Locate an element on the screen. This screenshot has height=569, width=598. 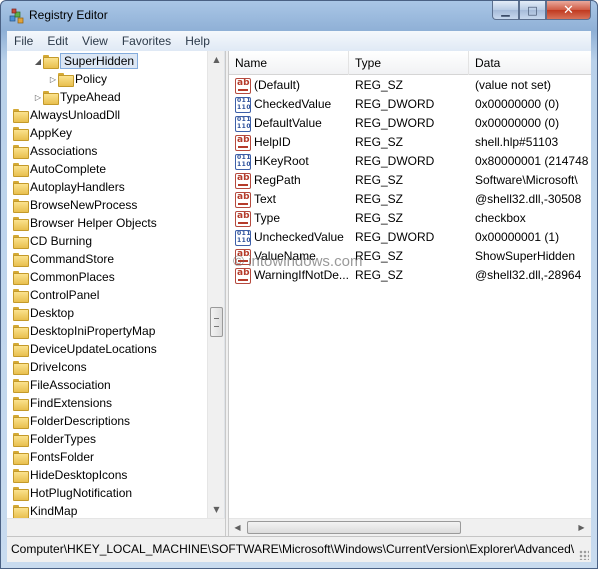
tree-item: FontsFolder is located at coordinates (53, 457).